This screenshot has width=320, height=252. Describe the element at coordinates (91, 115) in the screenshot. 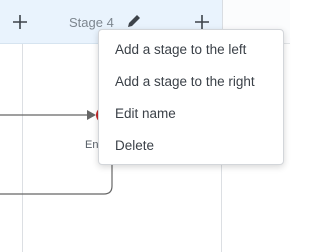

I see `connector-arrowhead` at that location.